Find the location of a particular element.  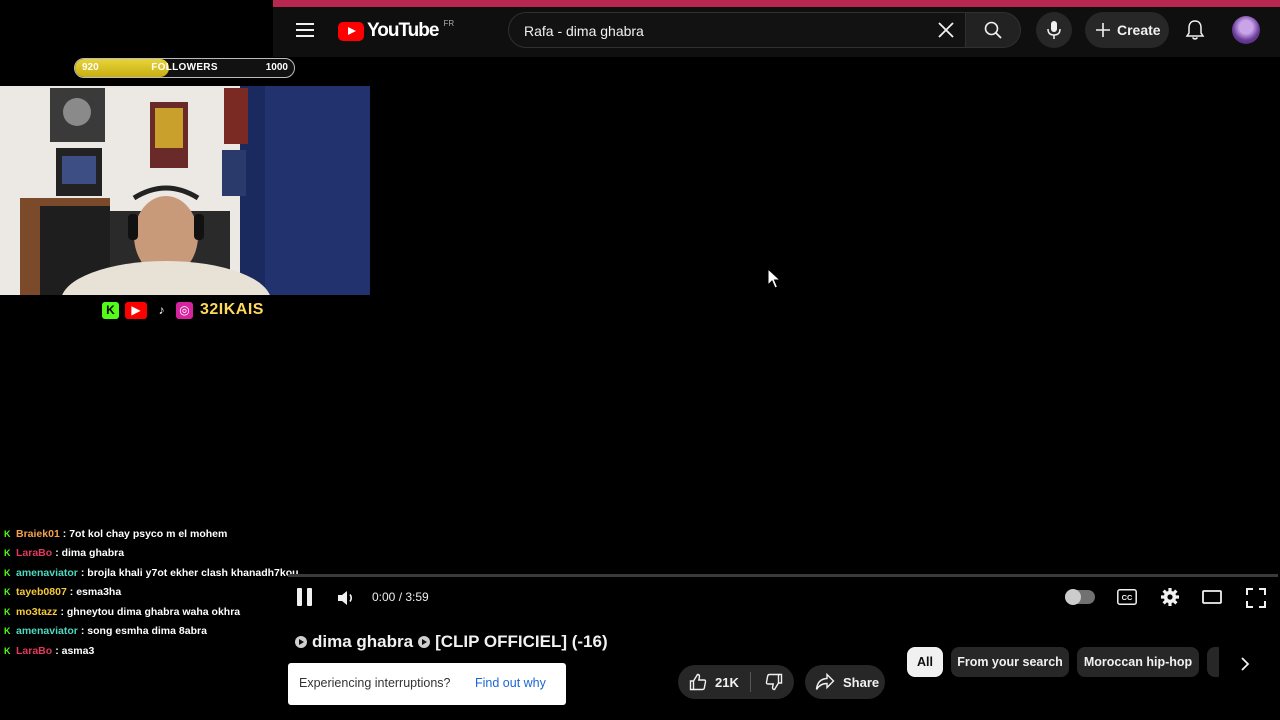

followers-label: FOLLOWERS is located at coordinates (184, 67).